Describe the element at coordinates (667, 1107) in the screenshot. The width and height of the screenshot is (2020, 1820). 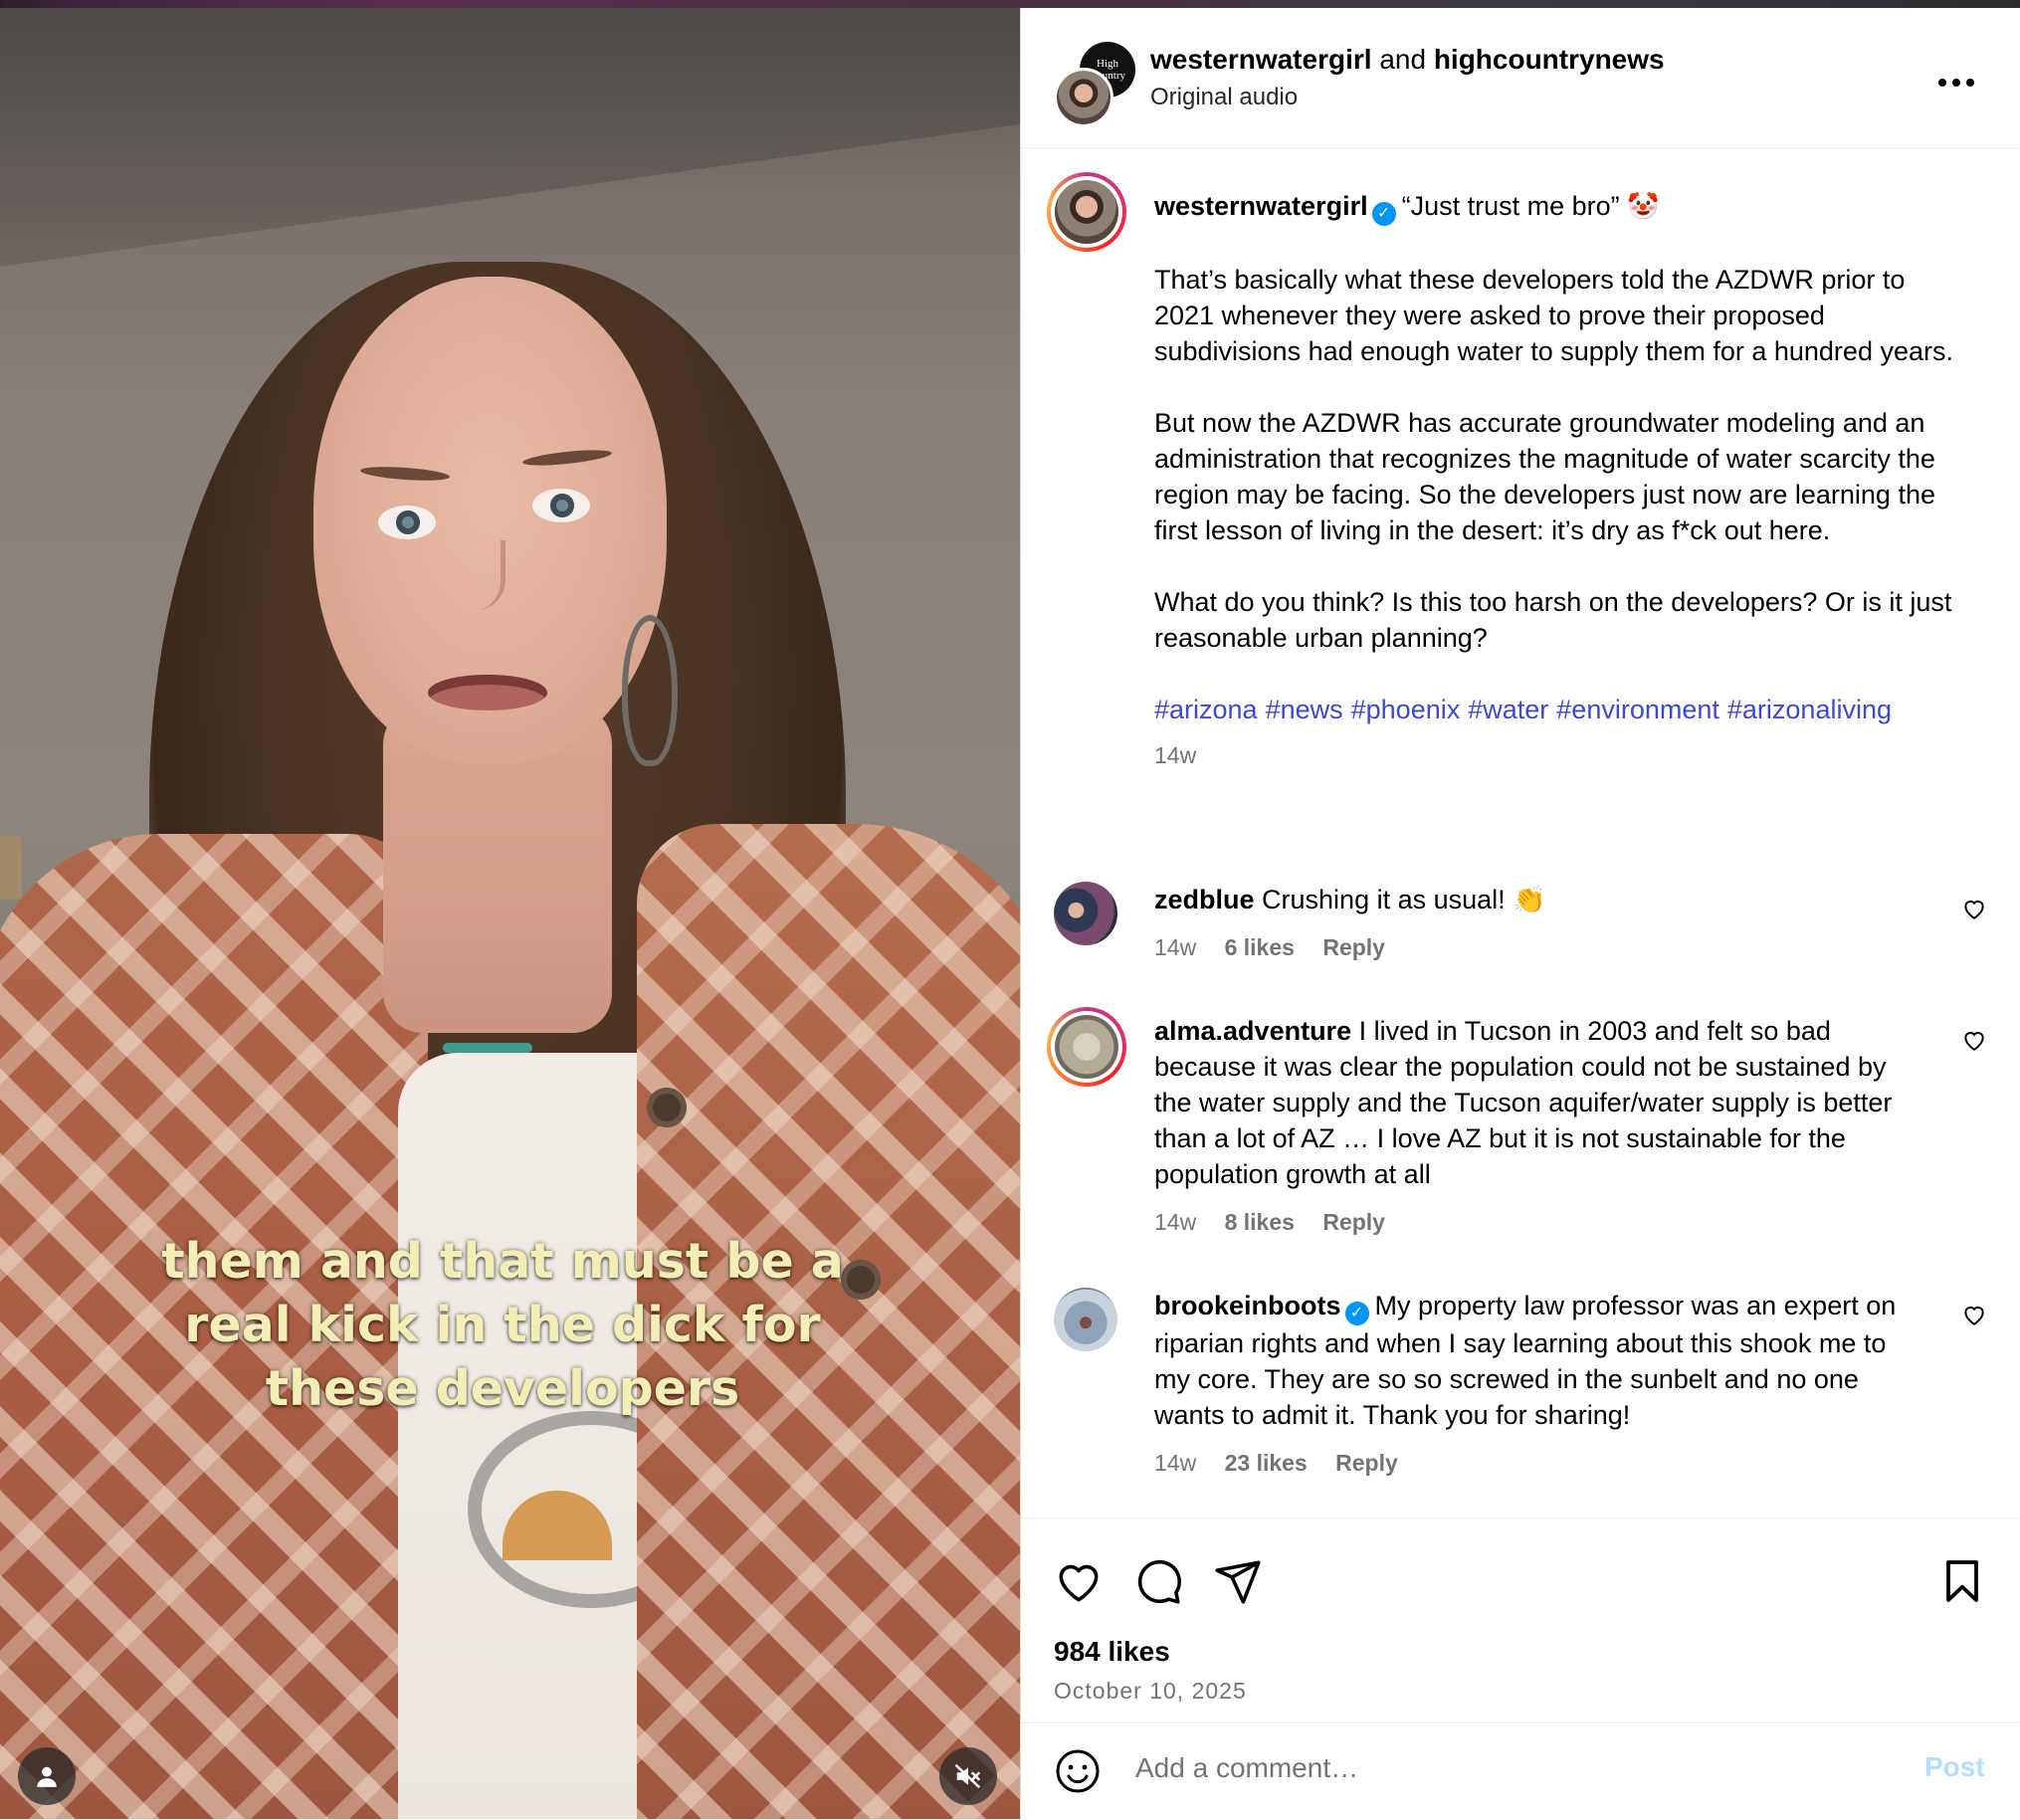
I see `jacket-button` at that location.